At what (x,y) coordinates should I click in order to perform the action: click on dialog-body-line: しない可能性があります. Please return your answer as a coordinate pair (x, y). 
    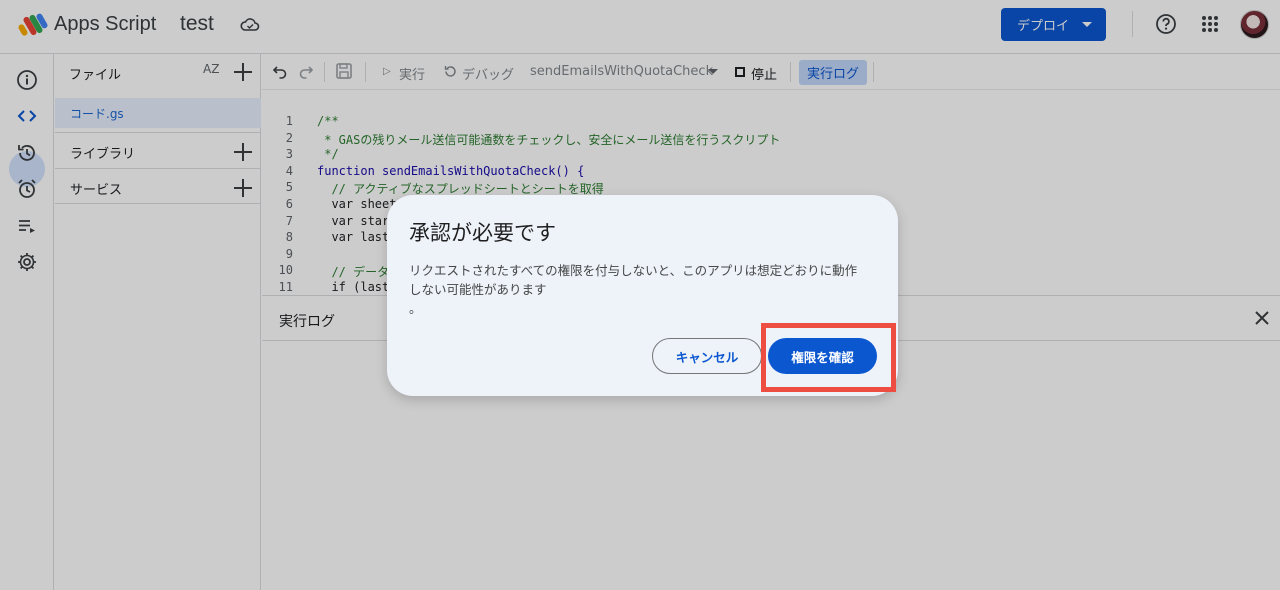
    Looking at the image, I should click on (478, 289).